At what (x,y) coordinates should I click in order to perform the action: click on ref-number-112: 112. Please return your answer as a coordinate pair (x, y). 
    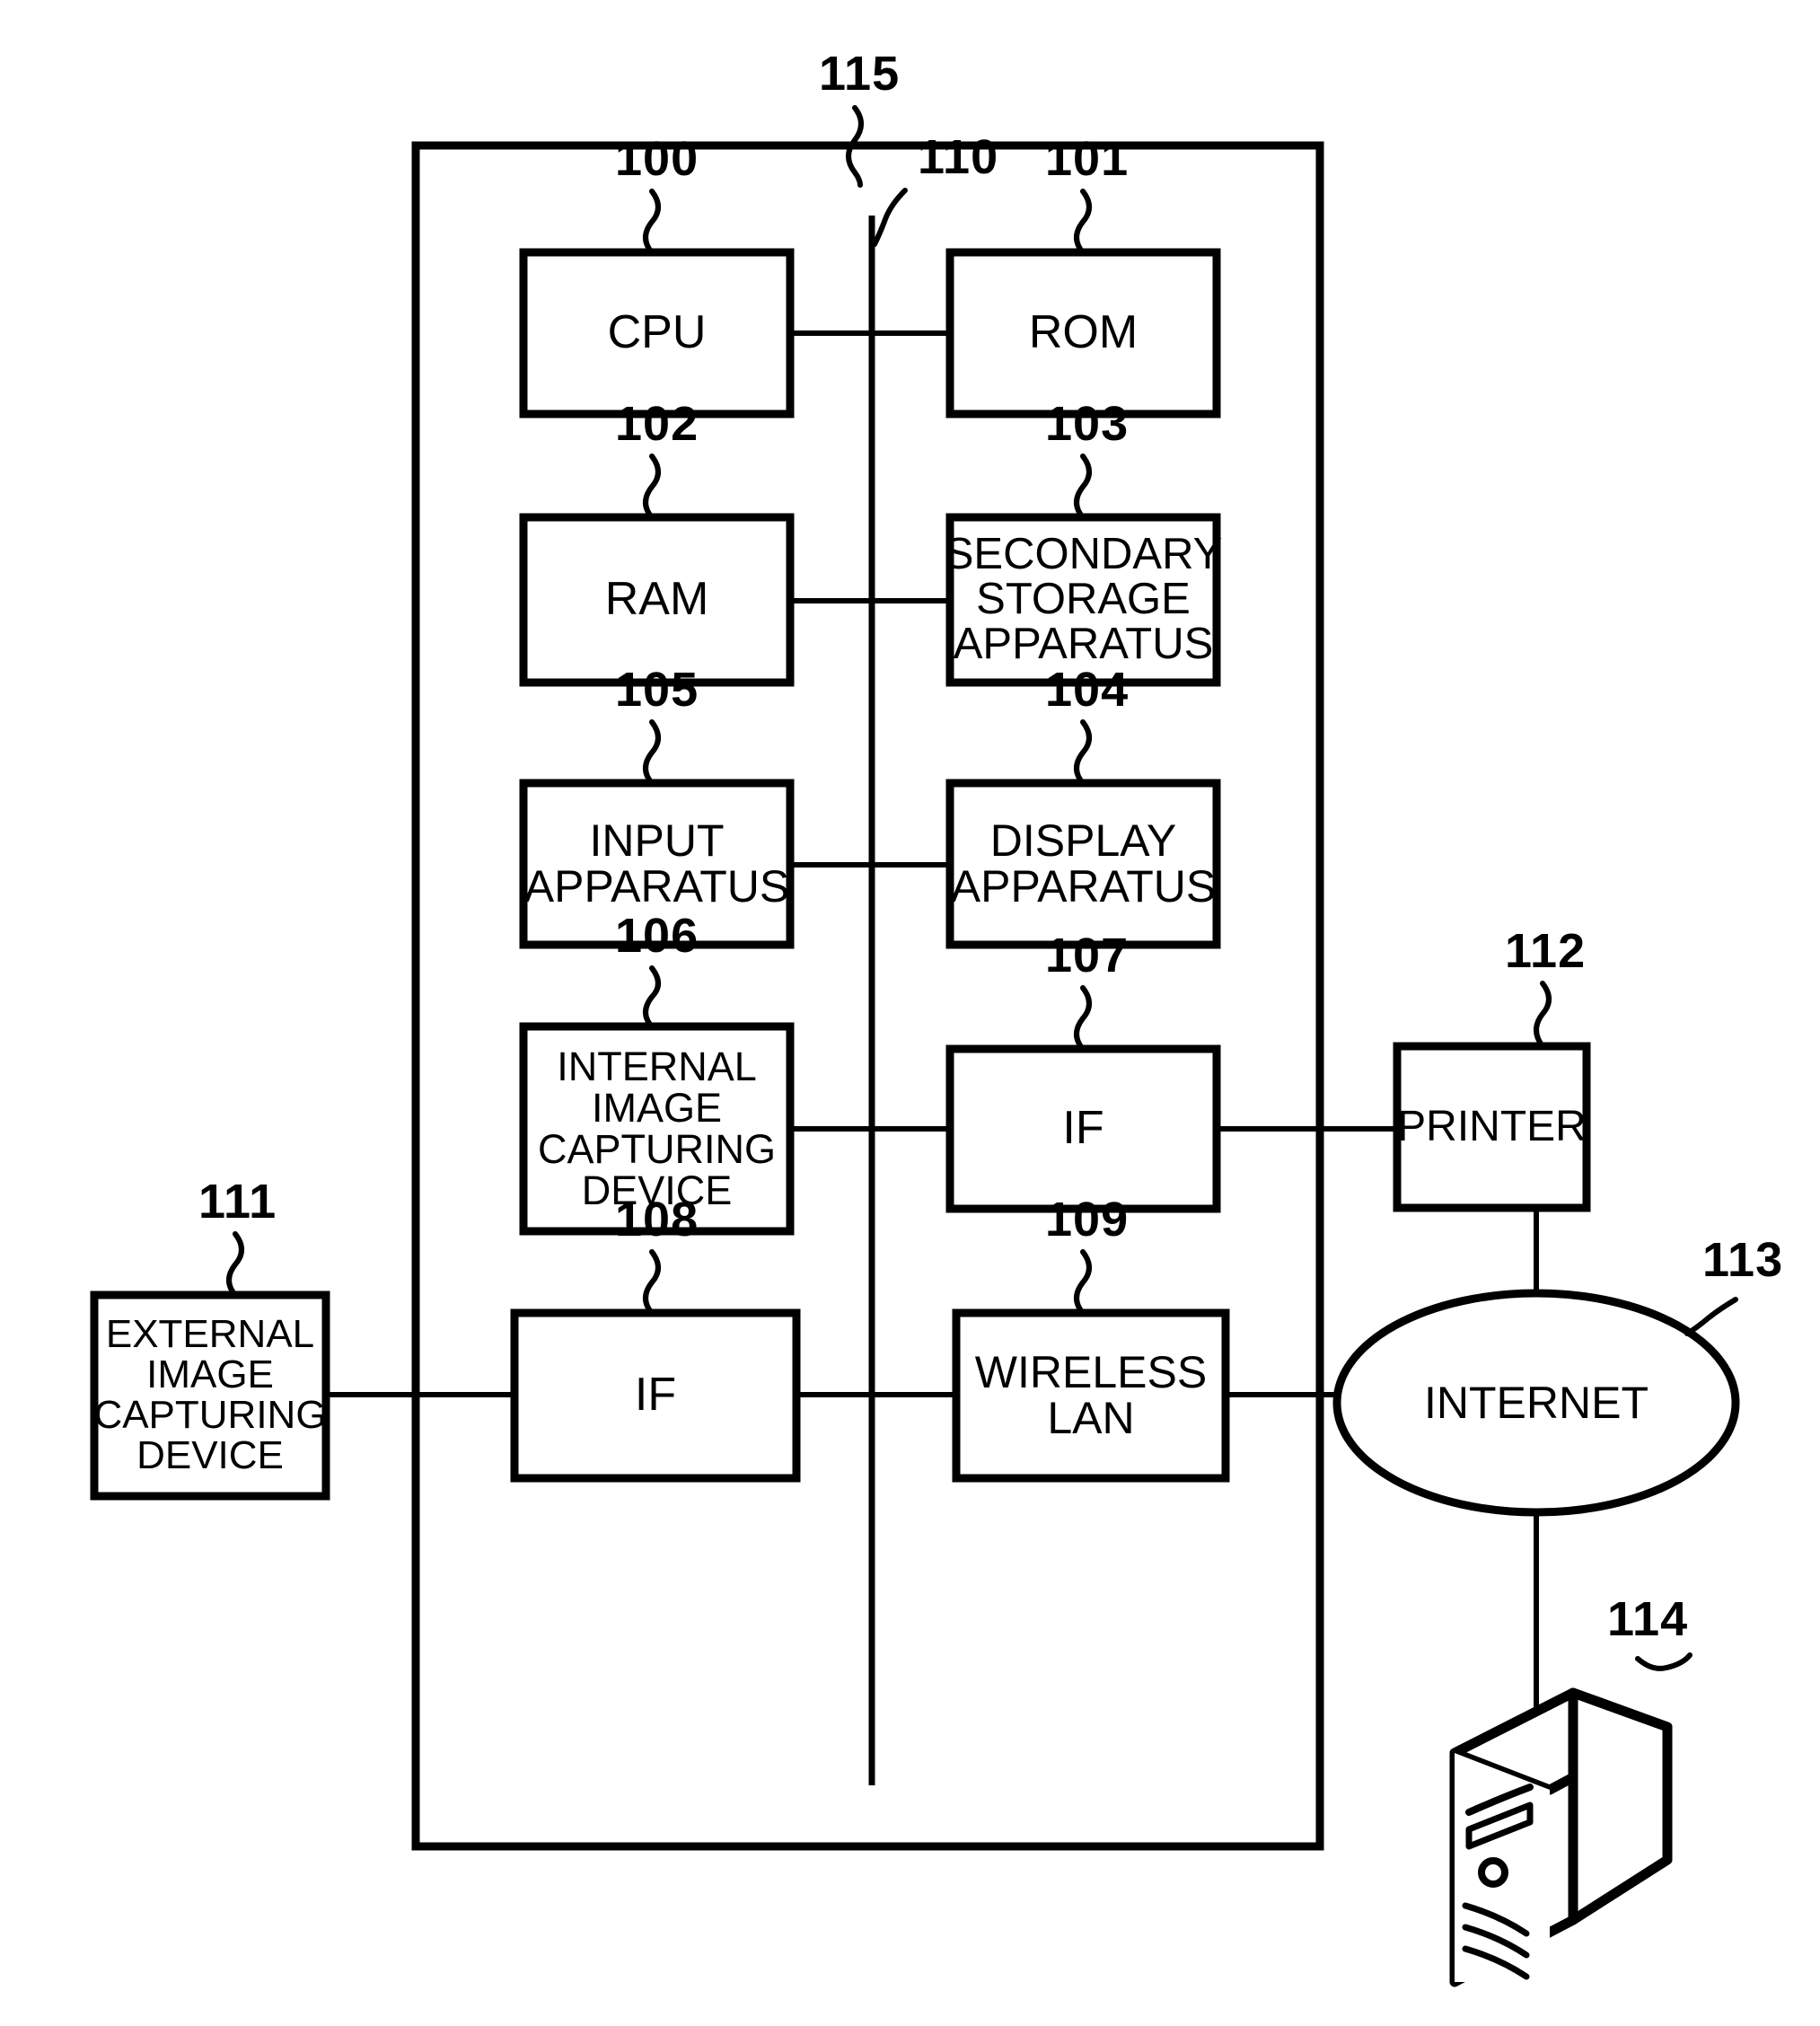
    Looking at the image, I should click on (1546, 951).